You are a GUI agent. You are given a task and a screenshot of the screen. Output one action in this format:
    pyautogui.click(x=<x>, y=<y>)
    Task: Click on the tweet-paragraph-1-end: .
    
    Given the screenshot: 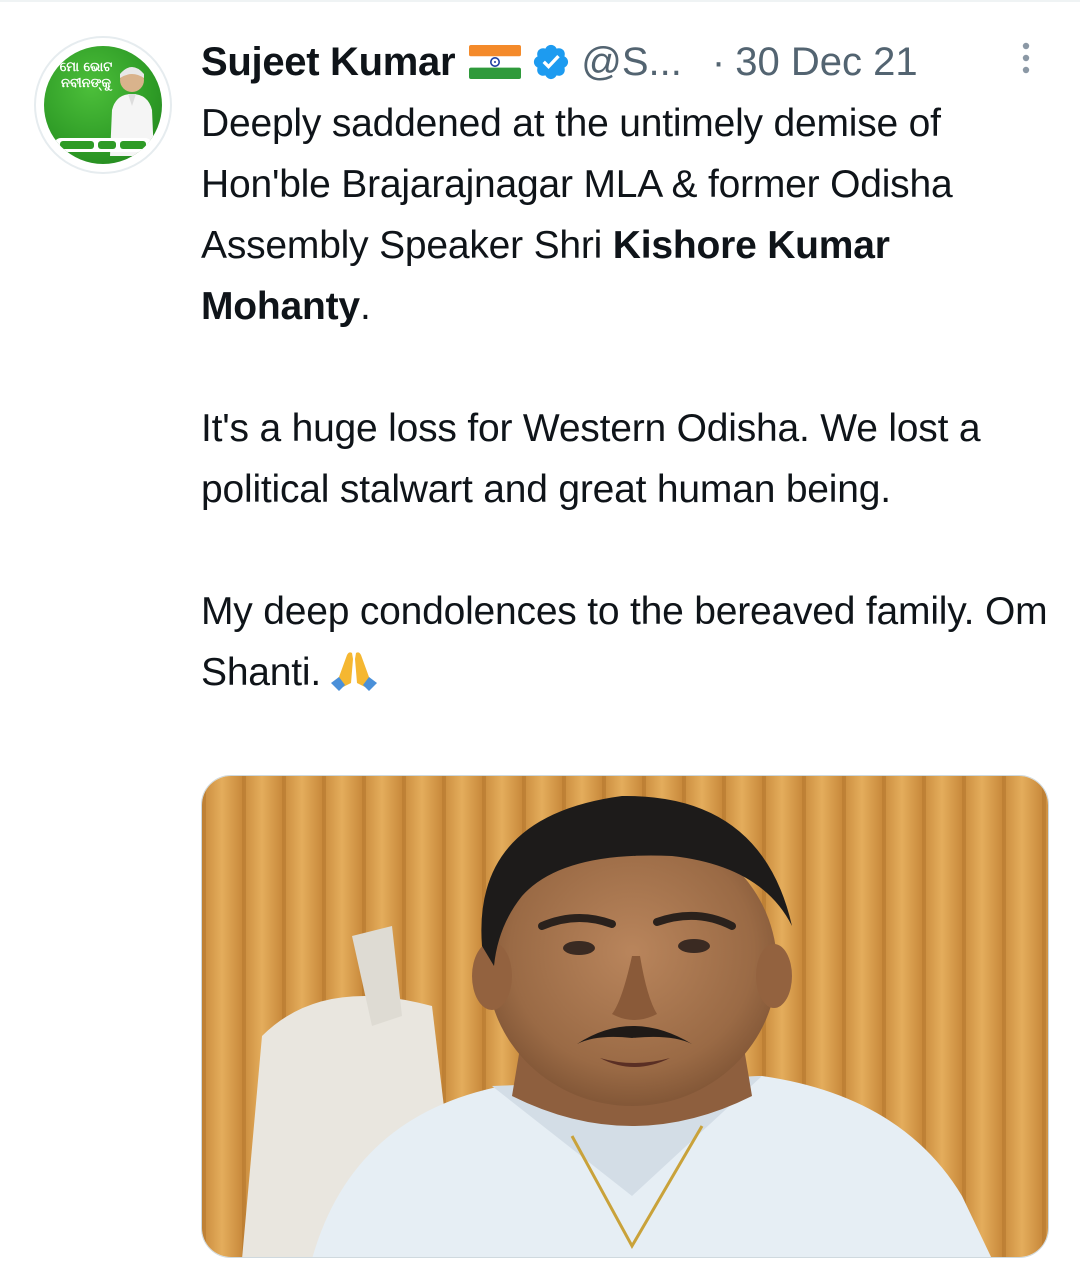 What is the action you would take?
    pyautogui.click(x=365, y=306)
    